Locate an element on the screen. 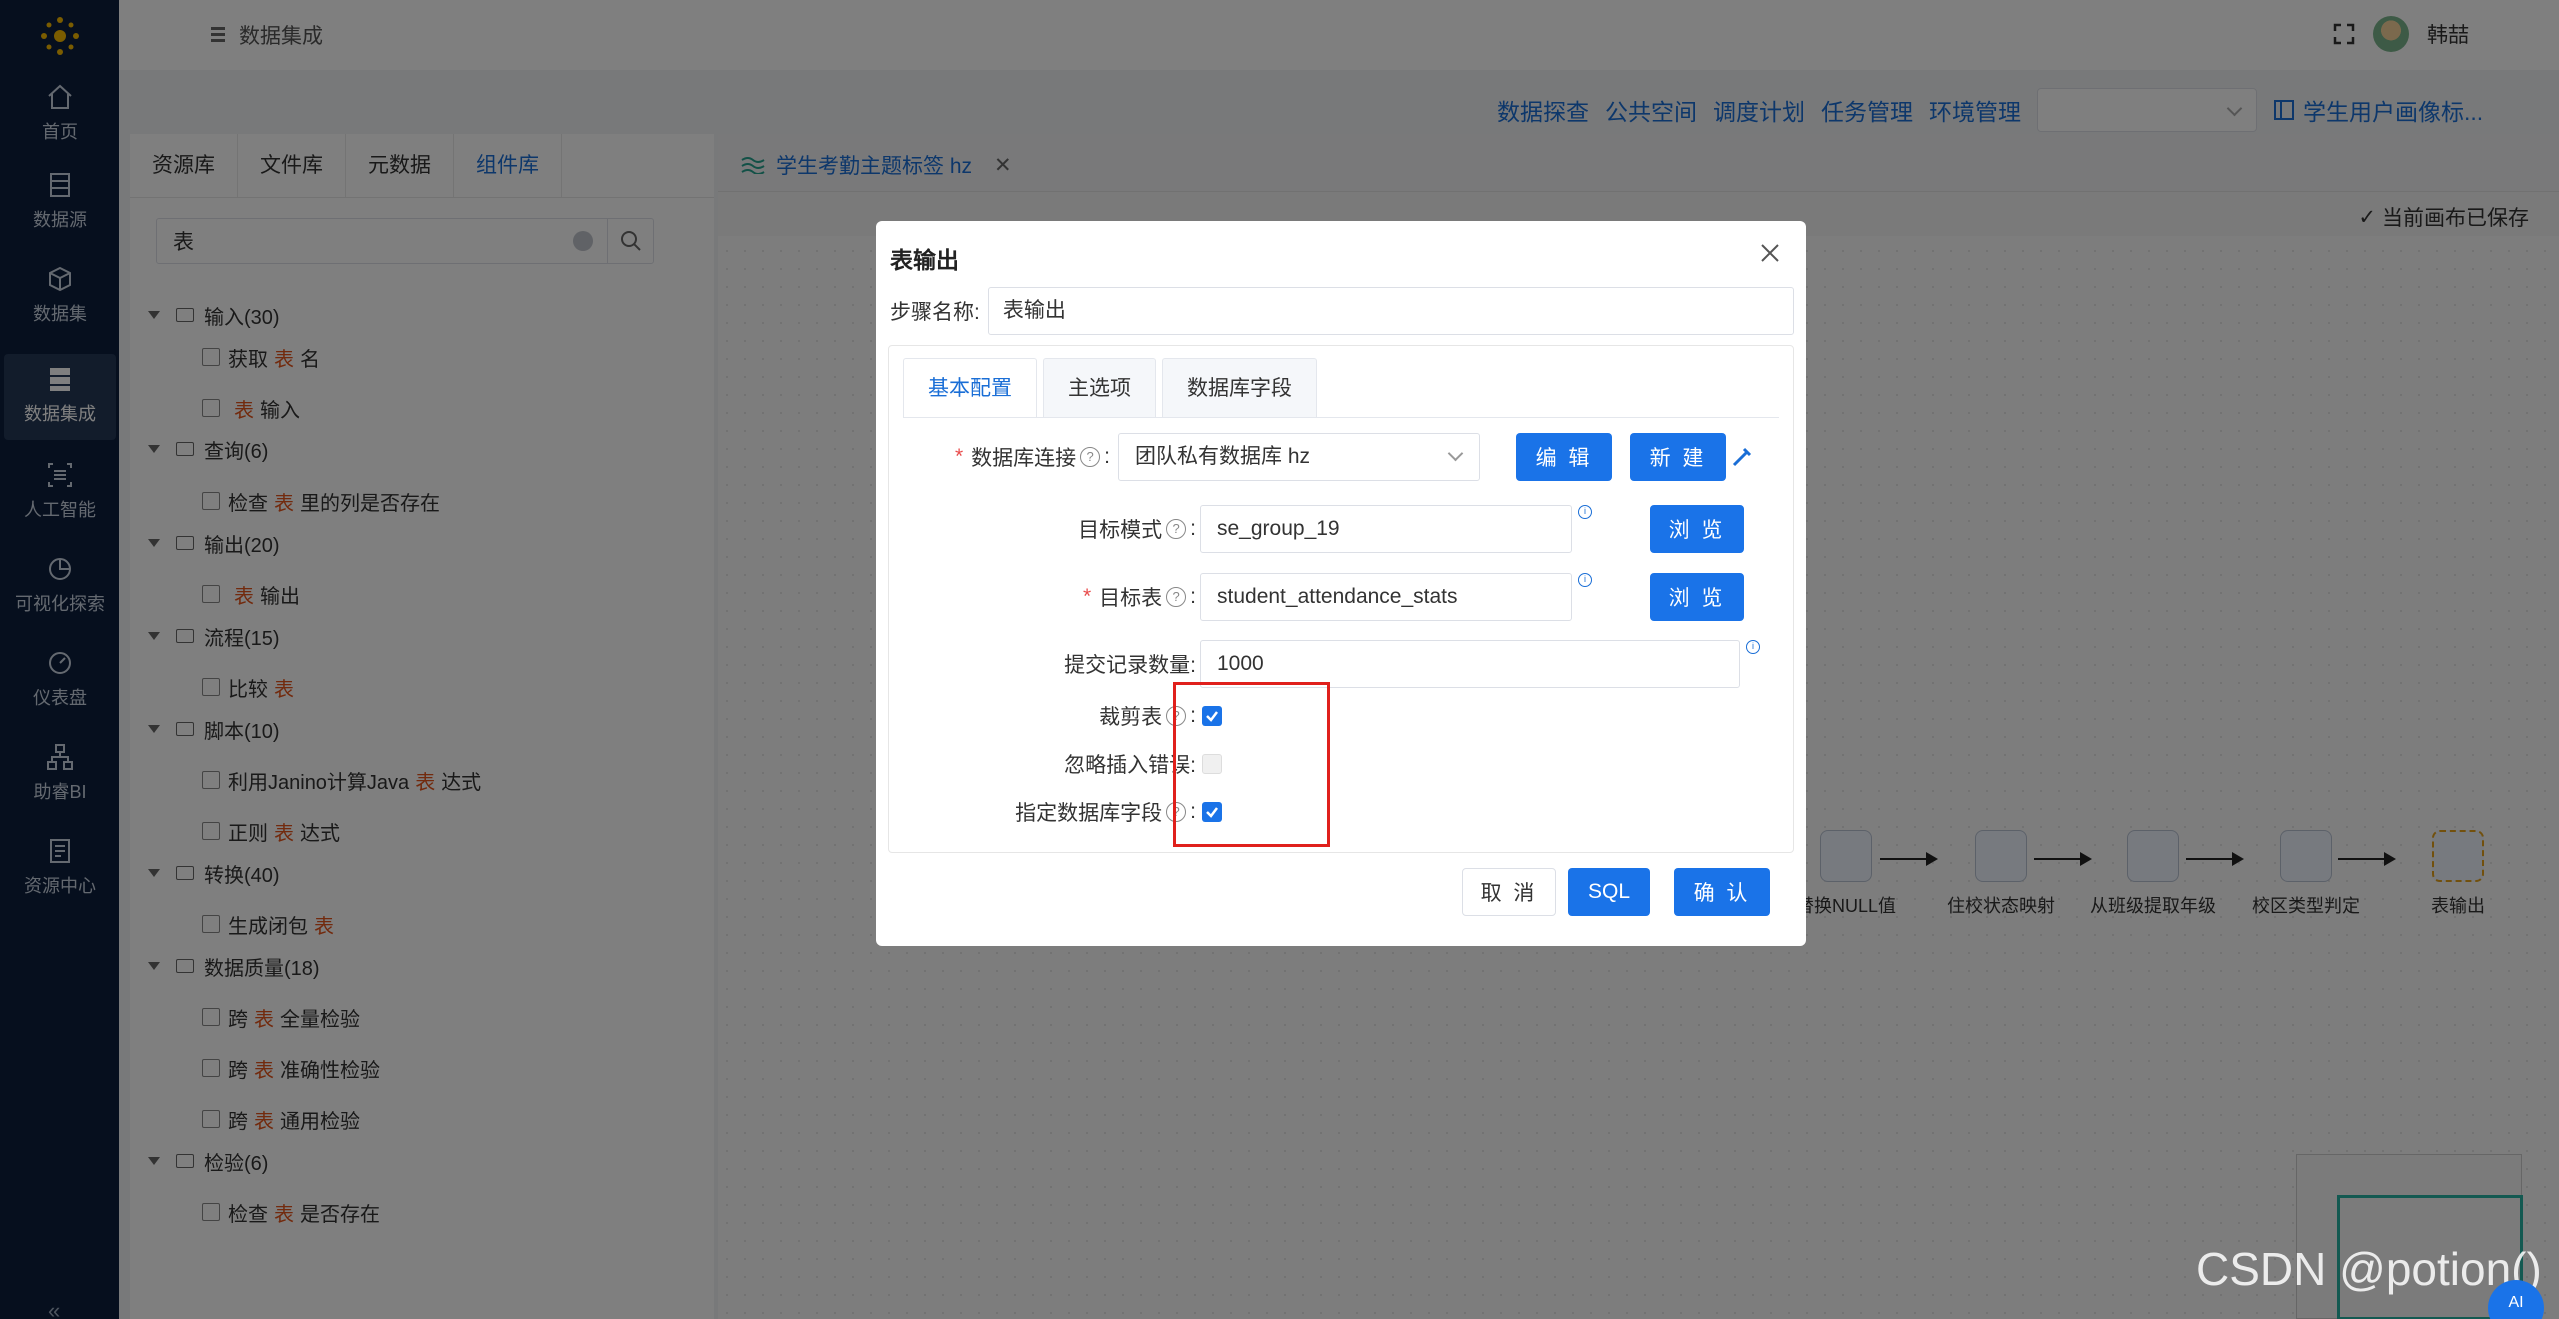 The width and height of the screenshot is (2559, 1319). truncate-label: 裁剪表?: is located at coordinates (1068, 716).